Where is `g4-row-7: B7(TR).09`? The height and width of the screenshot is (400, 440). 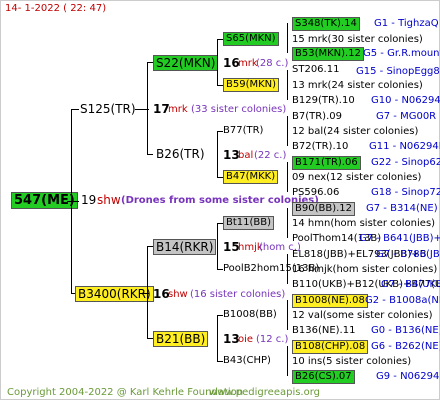
g4-row-7: B7(TR).09 is located at coordinates (317, 117).